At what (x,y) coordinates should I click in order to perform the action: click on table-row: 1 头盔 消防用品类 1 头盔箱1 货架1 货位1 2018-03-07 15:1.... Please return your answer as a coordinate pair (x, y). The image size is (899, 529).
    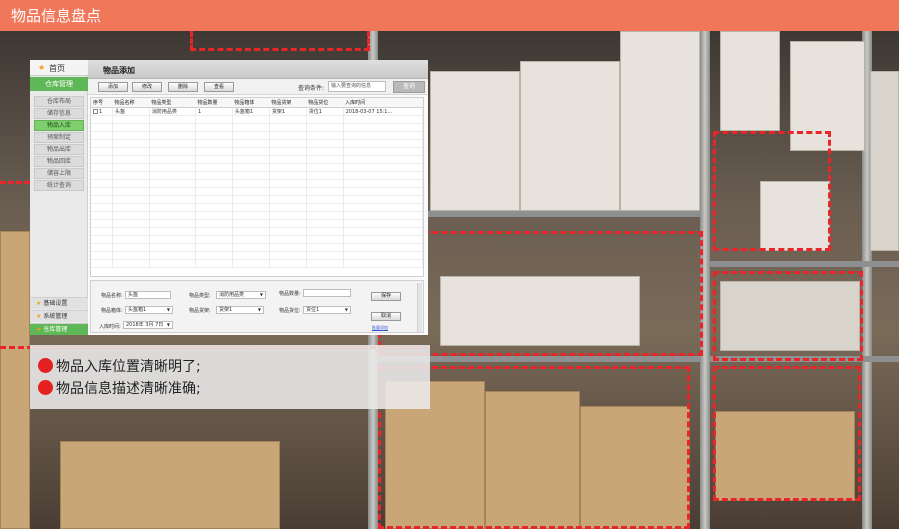
    Looking at the image, I should click on (257, 111).